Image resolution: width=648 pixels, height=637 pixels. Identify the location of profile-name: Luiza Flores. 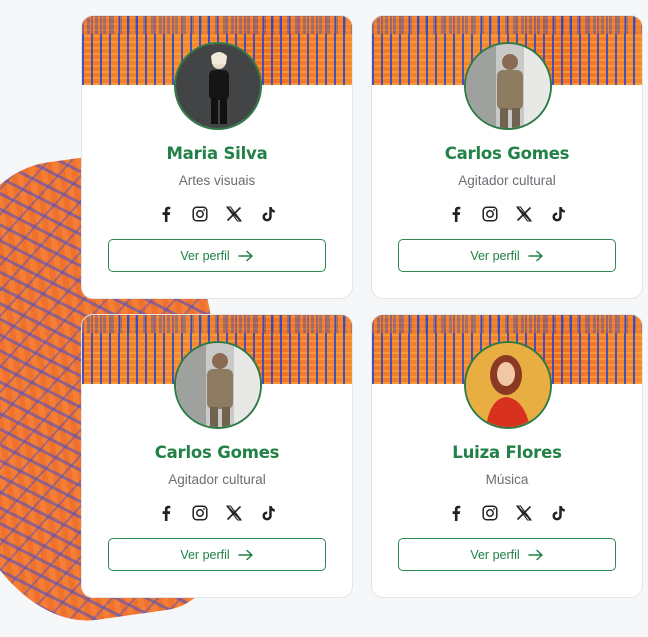
(507, 452).